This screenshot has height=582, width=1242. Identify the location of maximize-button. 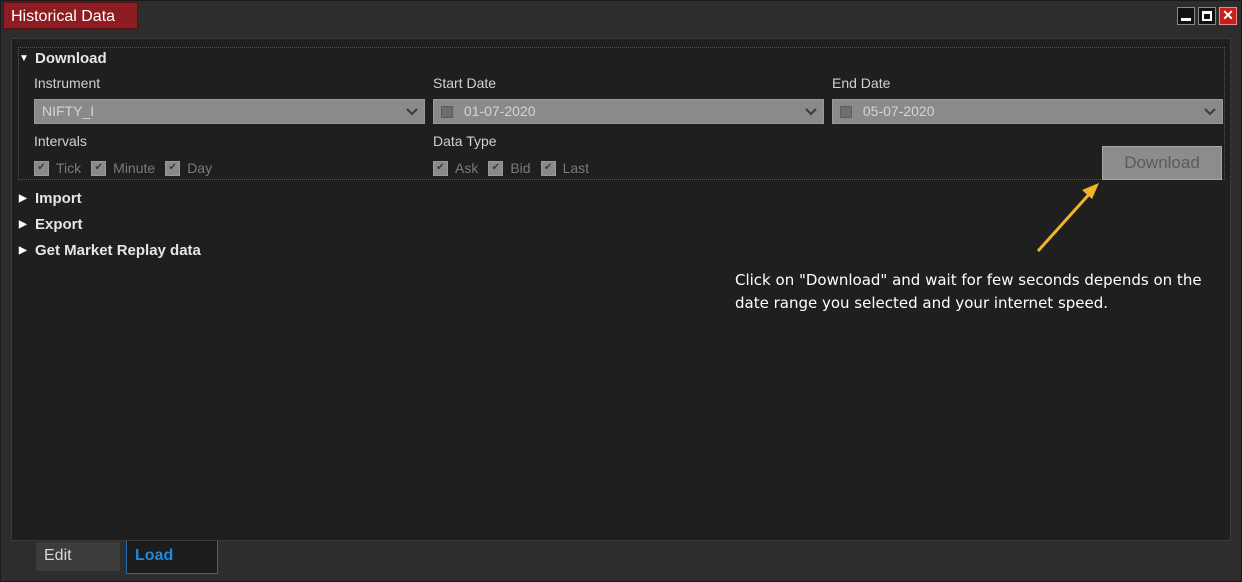
(1207, 16).